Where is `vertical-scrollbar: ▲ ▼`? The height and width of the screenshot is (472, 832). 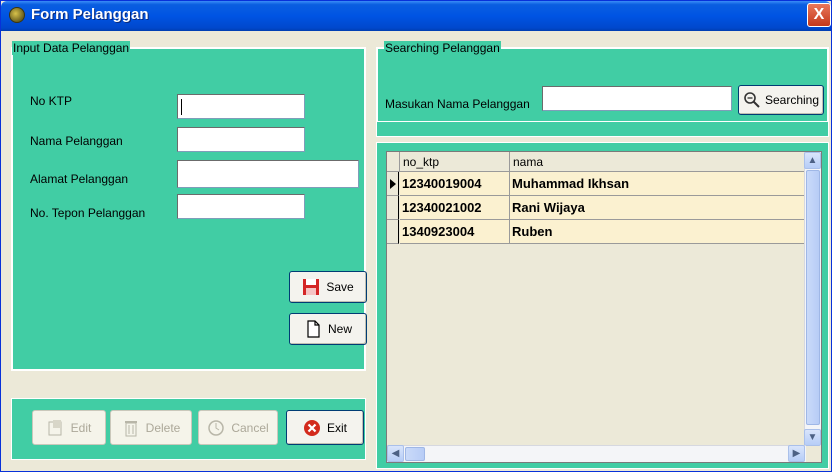 vertical-scrollbar: ▲ ▼ is located at coordinates (812, 299).